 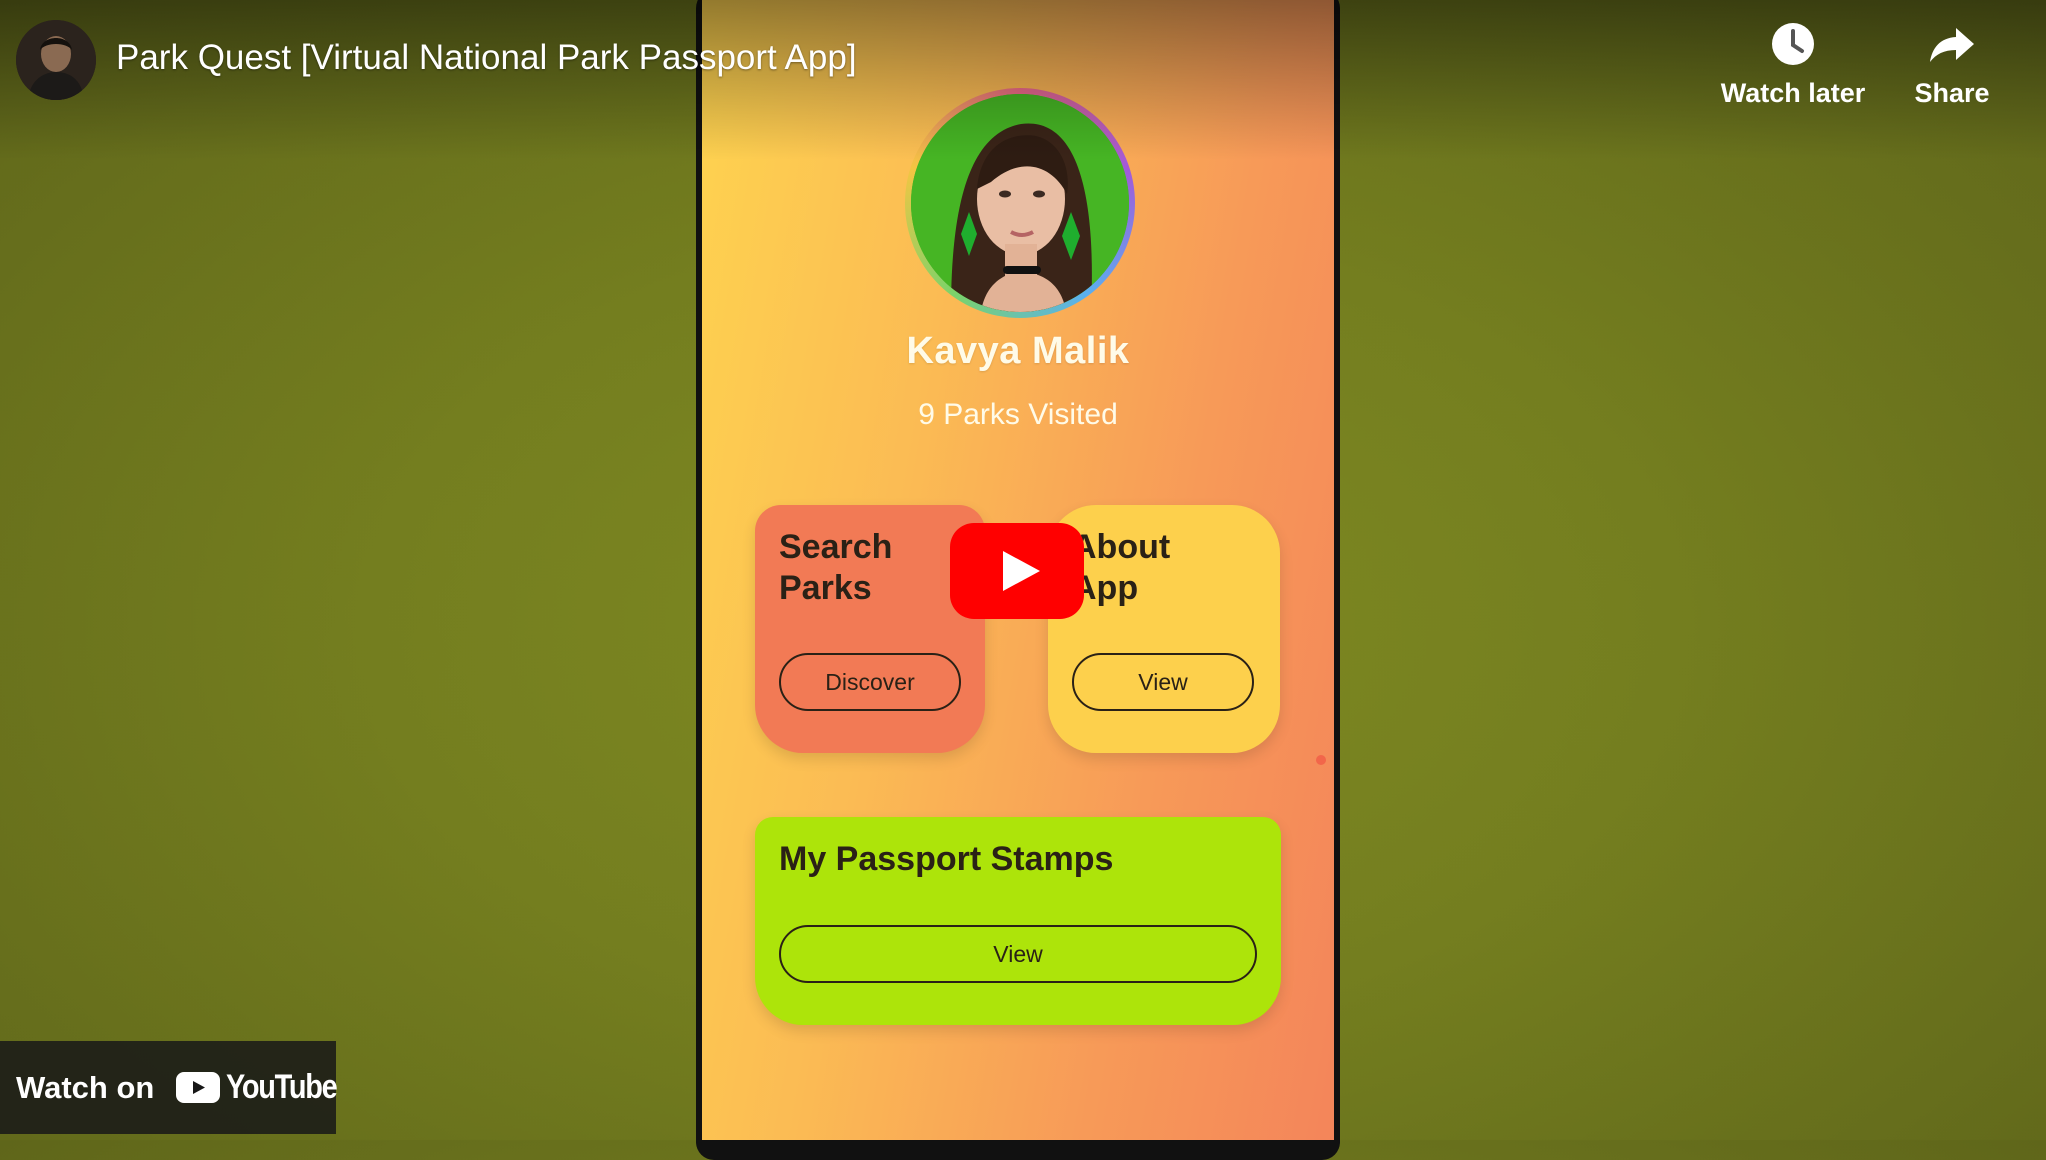 What do you see at coordinates (85, 1087) in the screenshot?
I see `watch-on-label: Watch on` at bounding box center [85, 1087].